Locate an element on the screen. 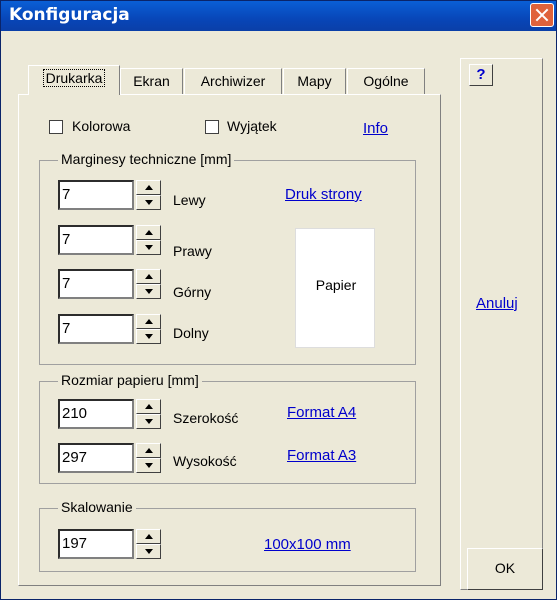  side-panel is located at coordinates (501, 324).